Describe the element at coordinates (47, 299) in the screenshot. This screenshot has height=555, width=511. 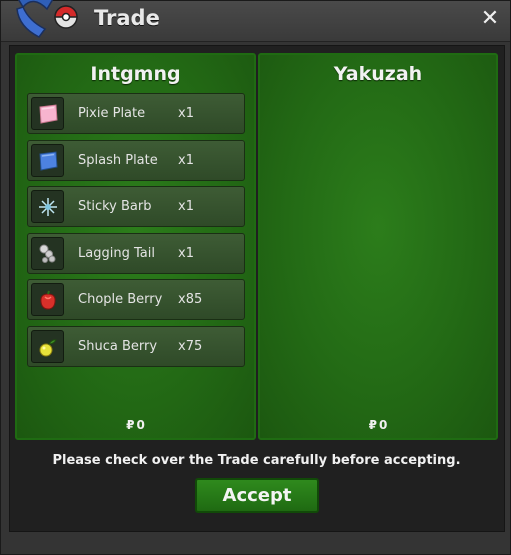
I see `chople-berry-icon` at that location.